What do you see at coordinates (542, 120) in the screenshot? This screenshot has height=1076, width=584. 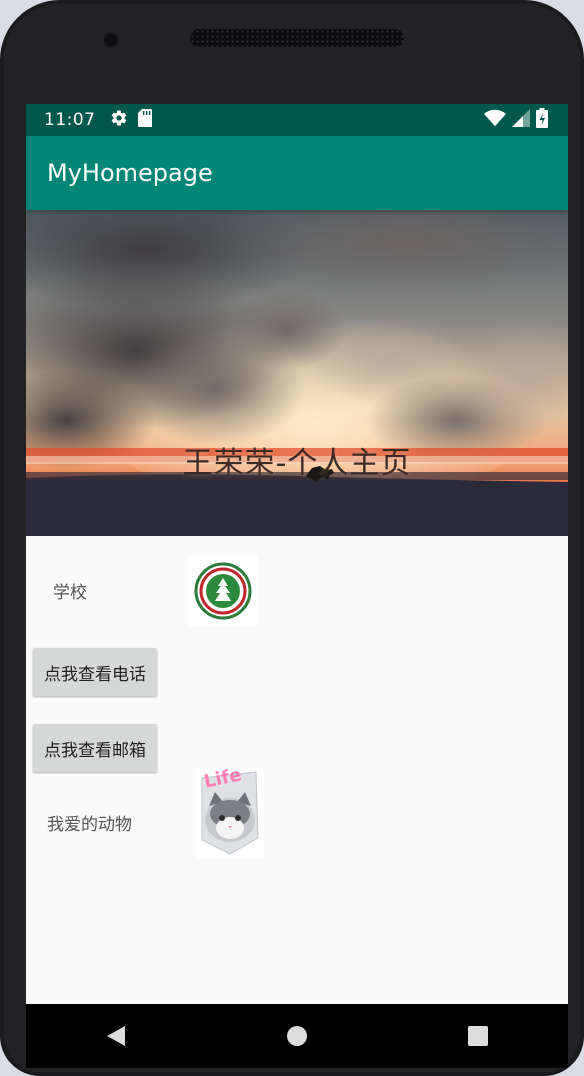 I see `battery-icon` at bounding box center [542, 120].